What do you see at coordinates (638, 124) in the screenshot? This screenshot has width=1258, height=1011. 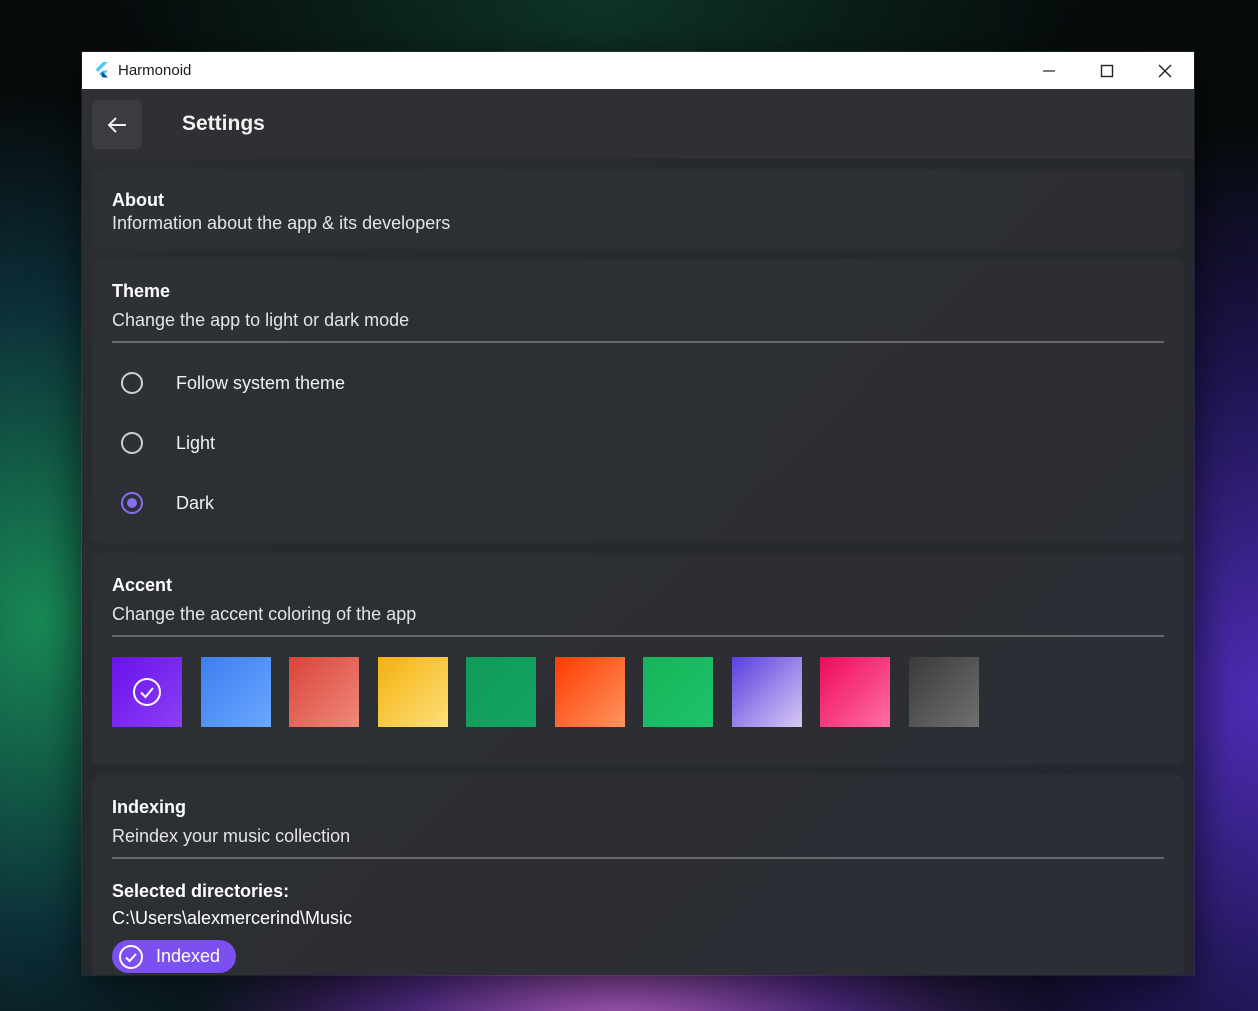 I see `app-header: Settings` at bounding box center [638, 124].